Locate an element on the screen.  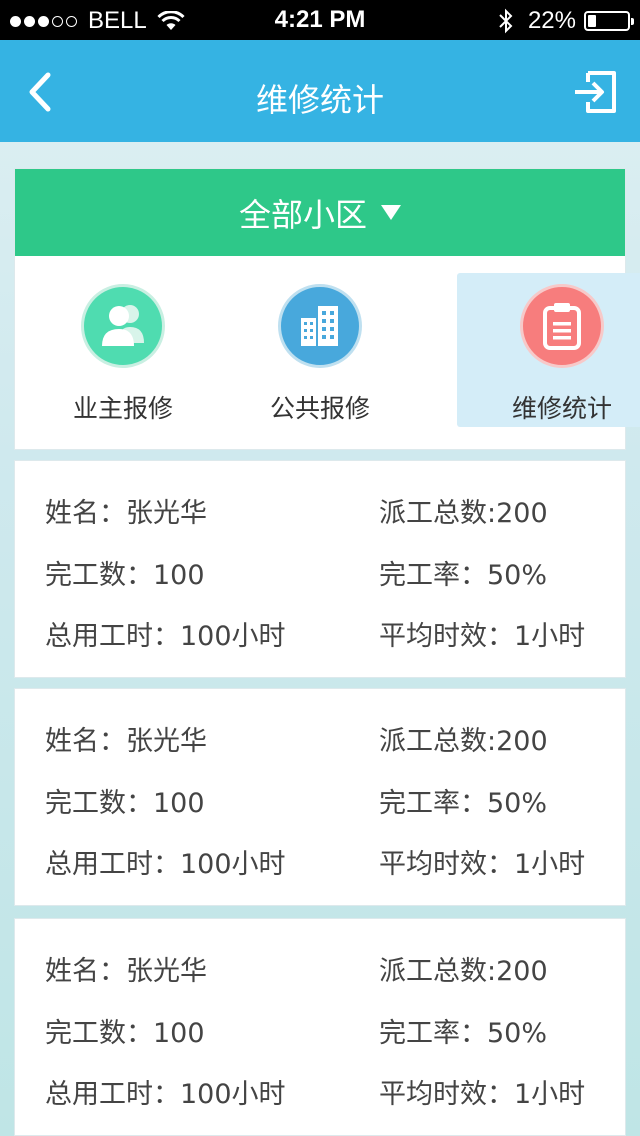
battery-percentage: 22% is located at coordinates (551, 20).